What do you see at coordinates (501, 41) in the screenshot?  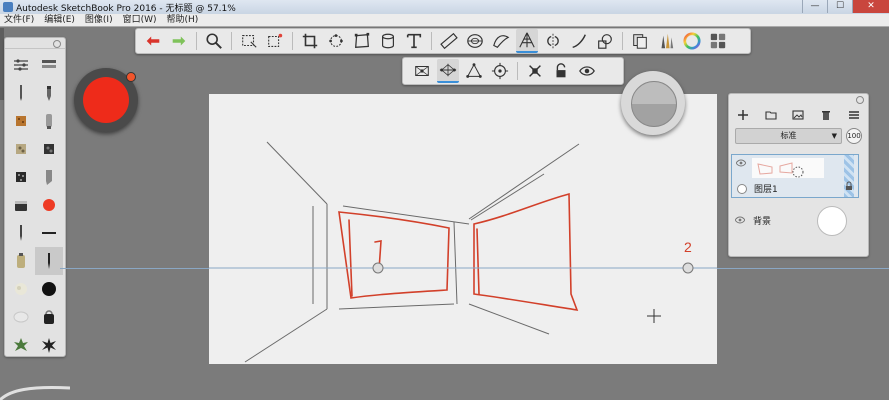 I see `french-curve-icon` at bounding box center [501, 41].